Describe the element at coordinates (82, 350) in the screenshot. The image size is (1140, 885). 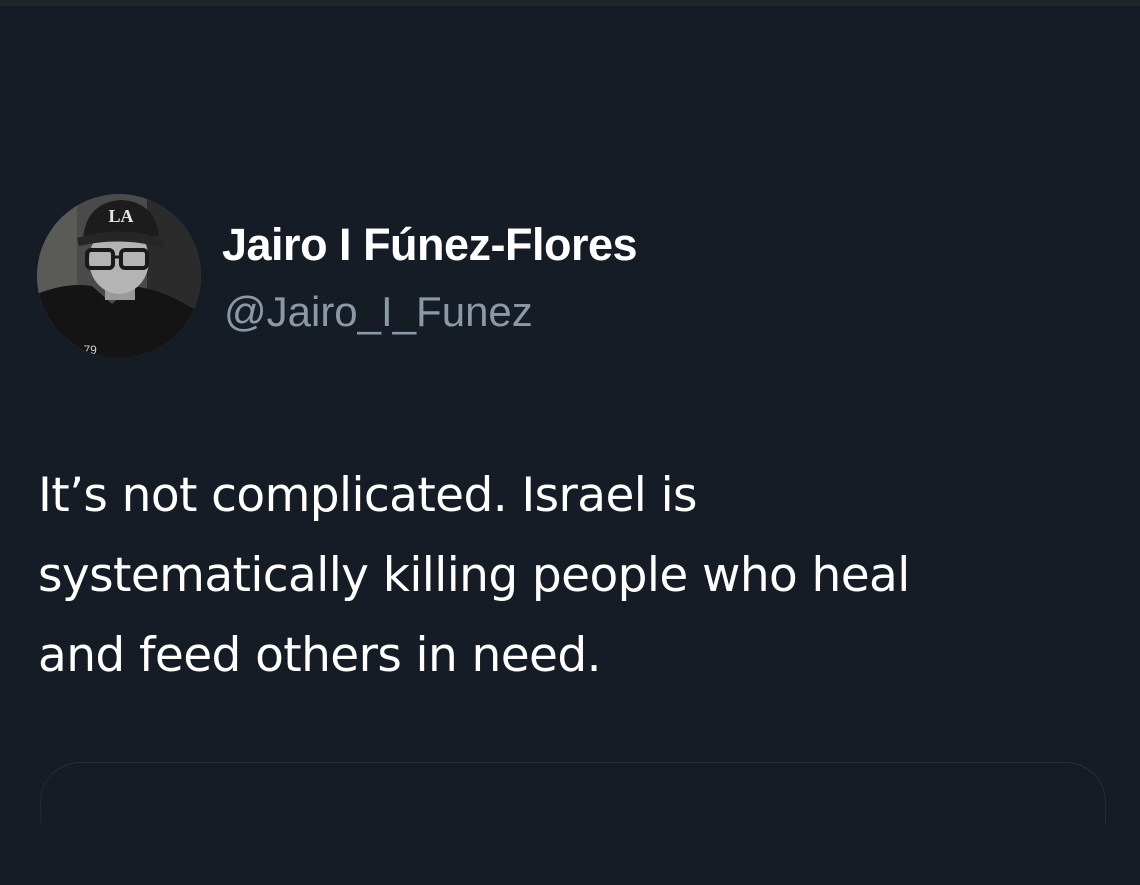
I see `svg-text: ≈≈ 79` at that location.